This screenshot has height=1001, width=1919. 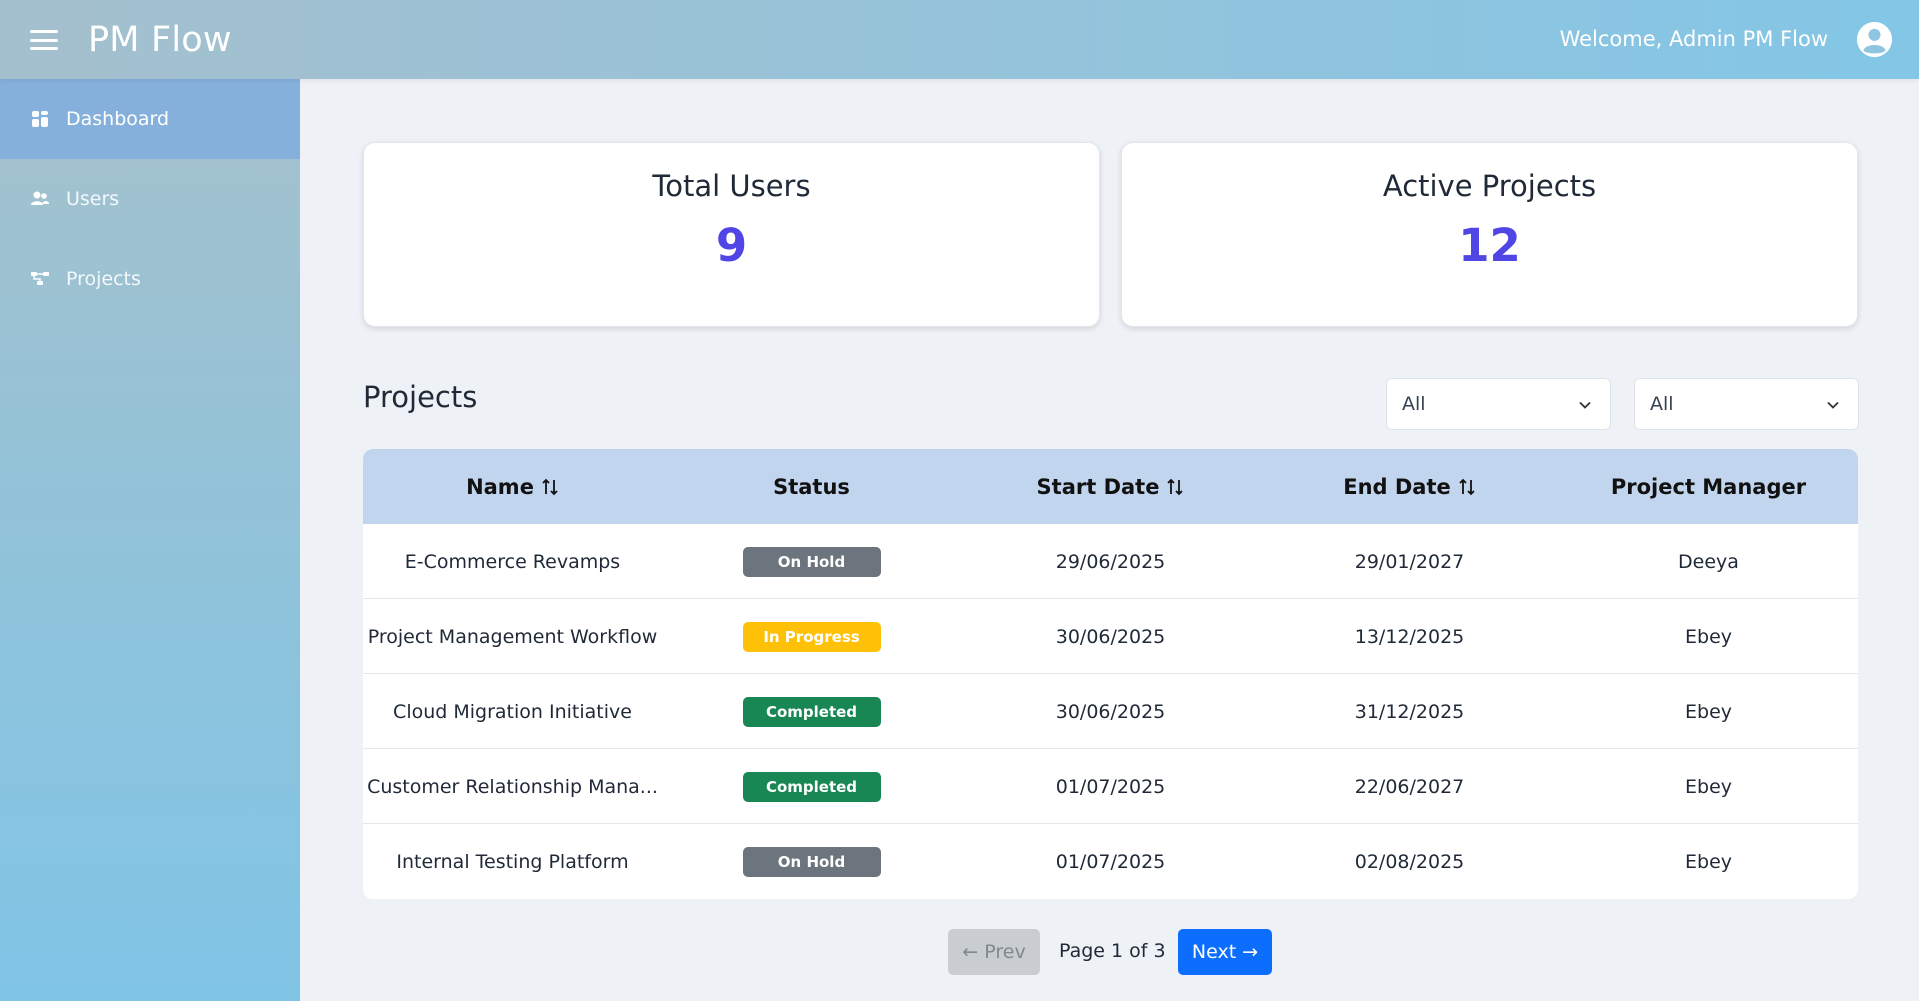 What do you see at coordinates (512, 561) in the screenshot?
I see `project-name-cell: E-Commerce Revamps` at bounding box center [512, 561].